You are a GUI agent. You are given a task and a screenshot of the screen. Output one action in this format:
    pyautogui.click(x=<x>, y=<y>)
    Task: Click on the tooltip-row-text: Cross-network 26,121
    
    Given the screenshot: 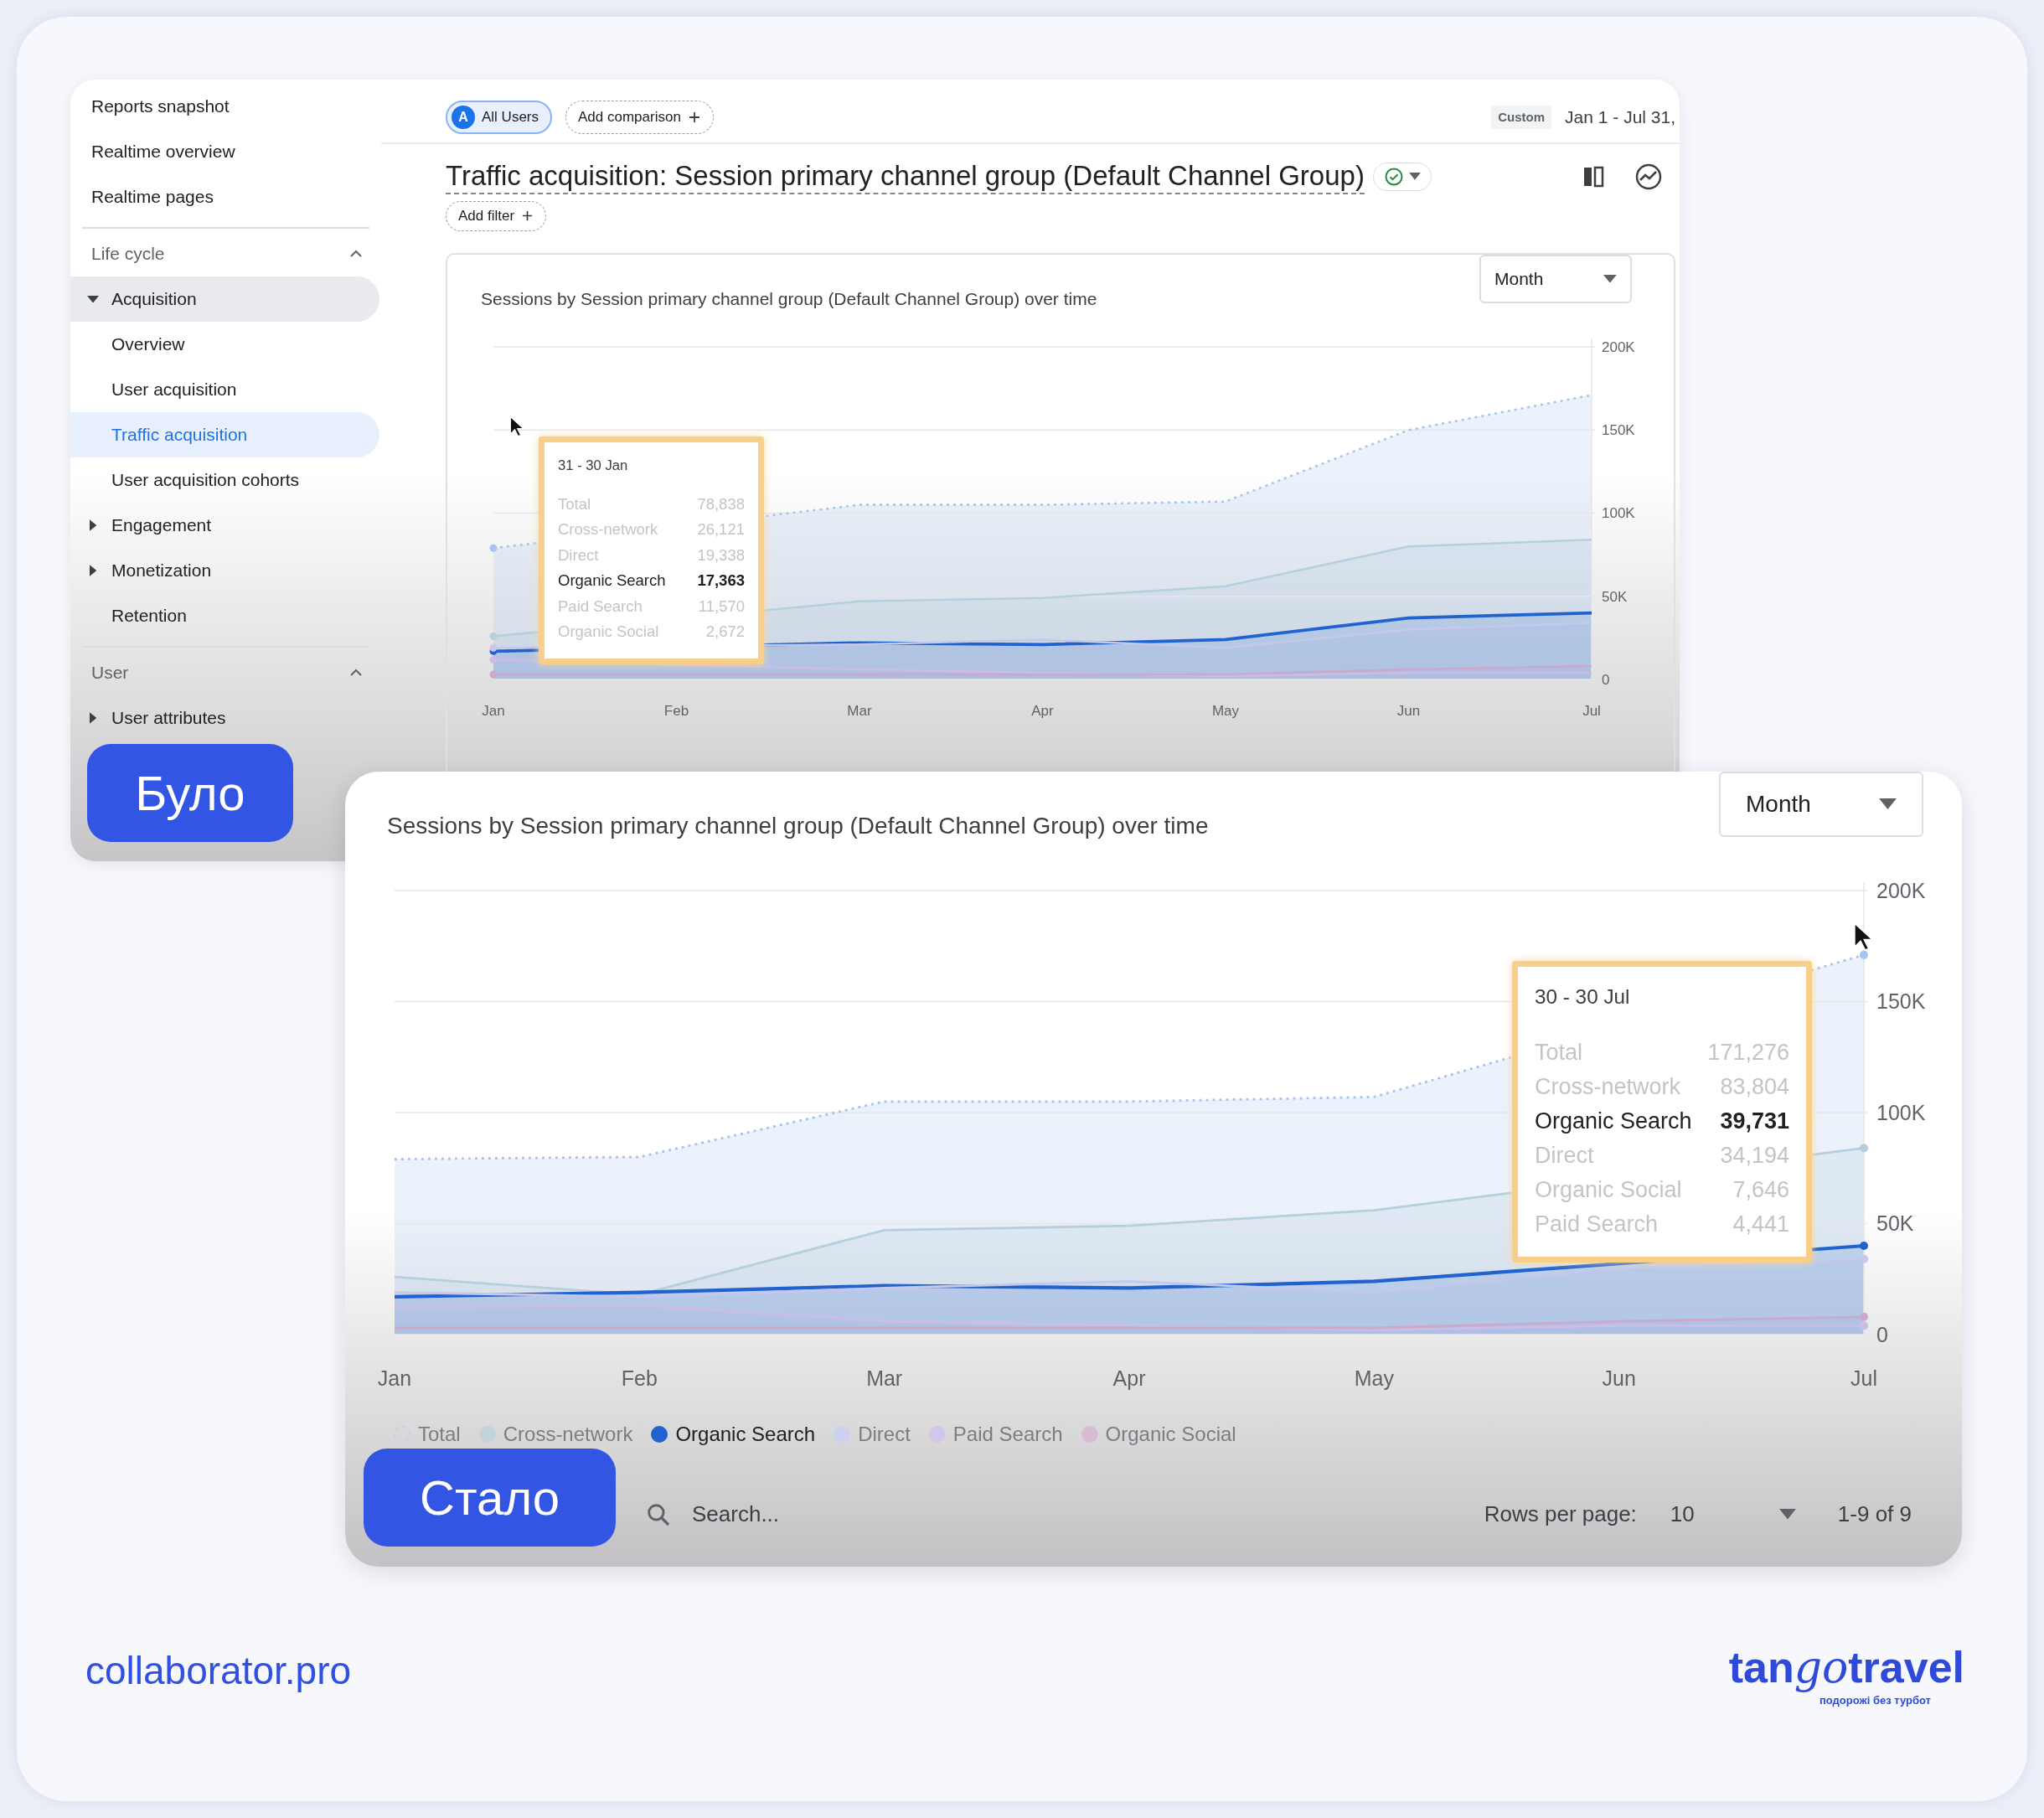 What is the action you would take?
    pyautogui.click(x=651, y=529)
    